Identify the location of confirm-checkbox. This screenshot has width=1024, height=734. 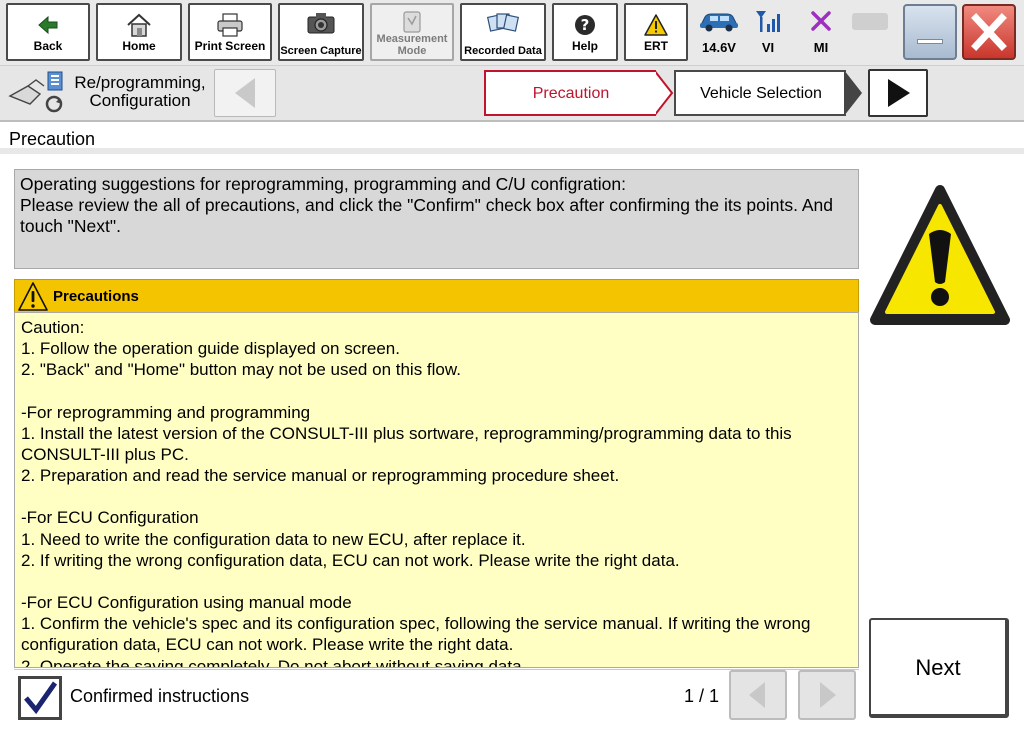
(40, 698).